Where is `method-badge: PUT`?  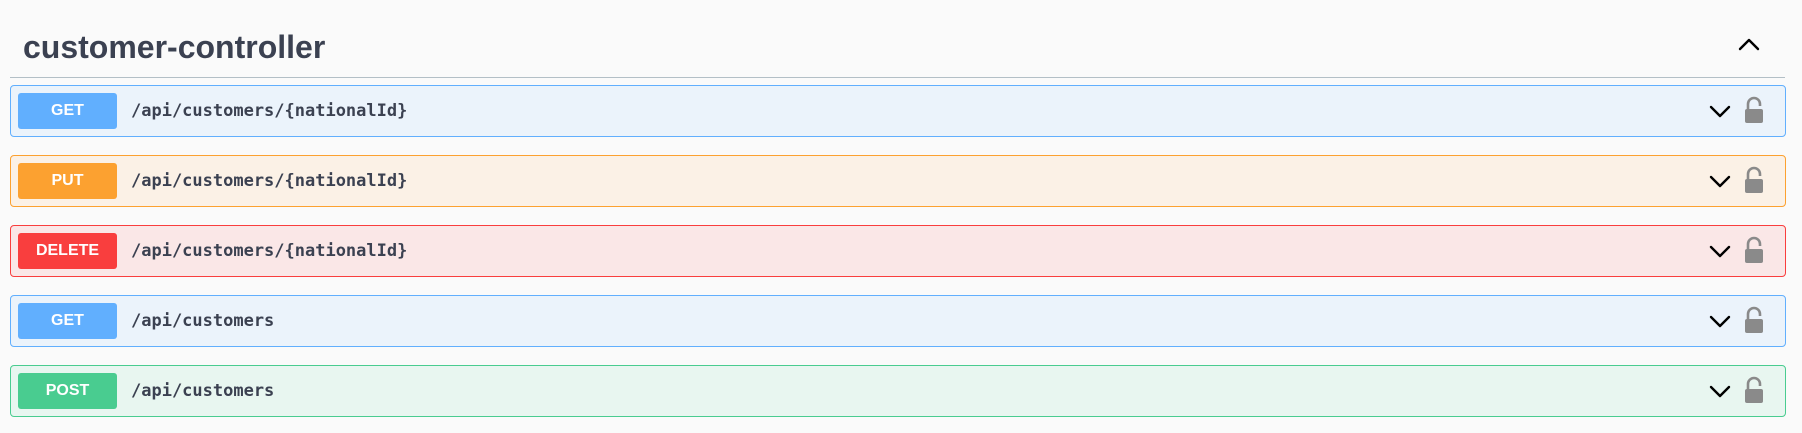 method-badge: PUT is located at coordinates (67, 181).